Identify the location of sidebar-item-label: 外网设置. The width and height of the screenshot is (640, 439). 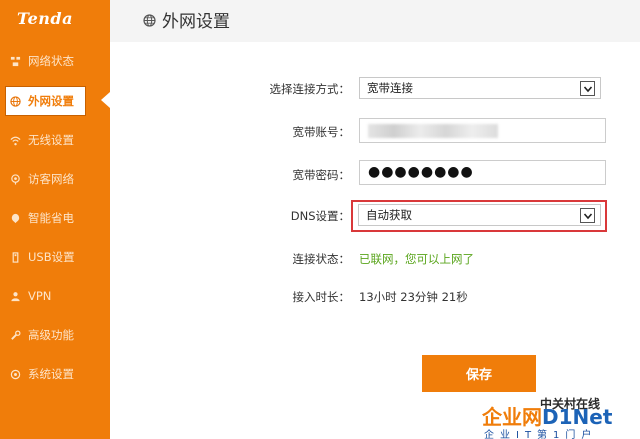
(51, 101).